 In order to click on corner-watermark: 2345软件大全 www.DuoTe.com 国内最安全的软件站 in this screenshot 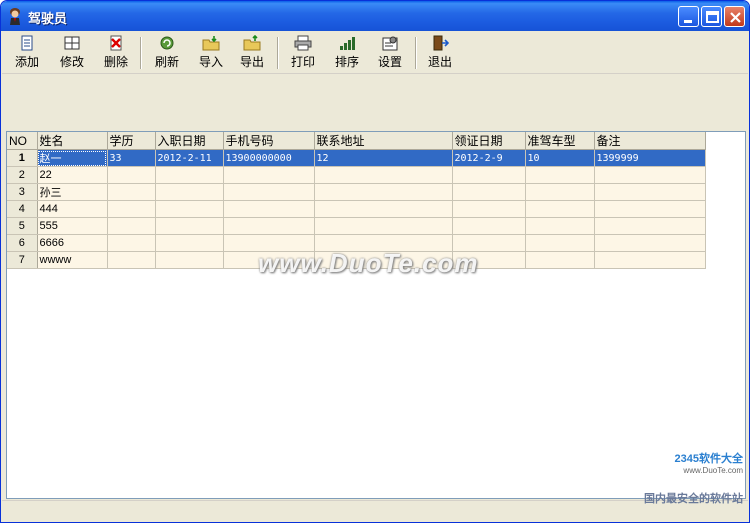, I will do `click(673, 477)`.